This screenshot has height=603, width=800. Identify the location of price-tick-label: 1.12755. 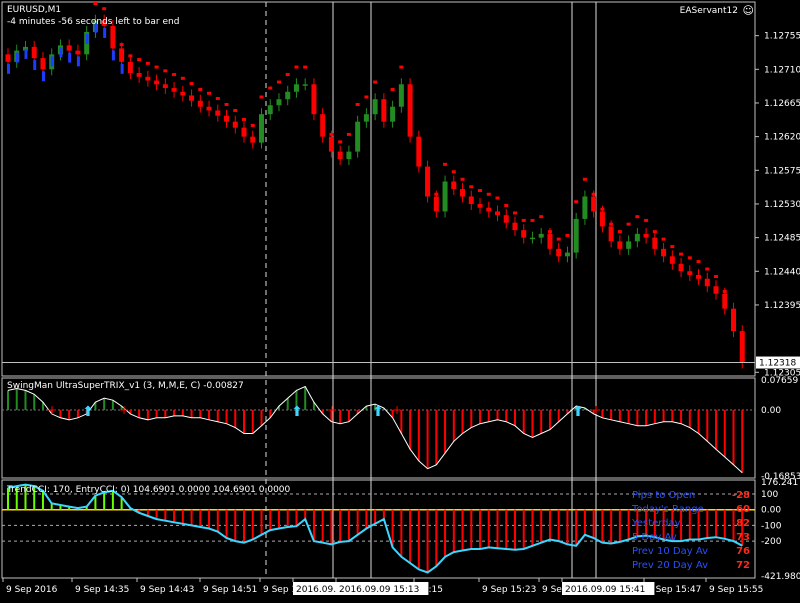
(782, 37).